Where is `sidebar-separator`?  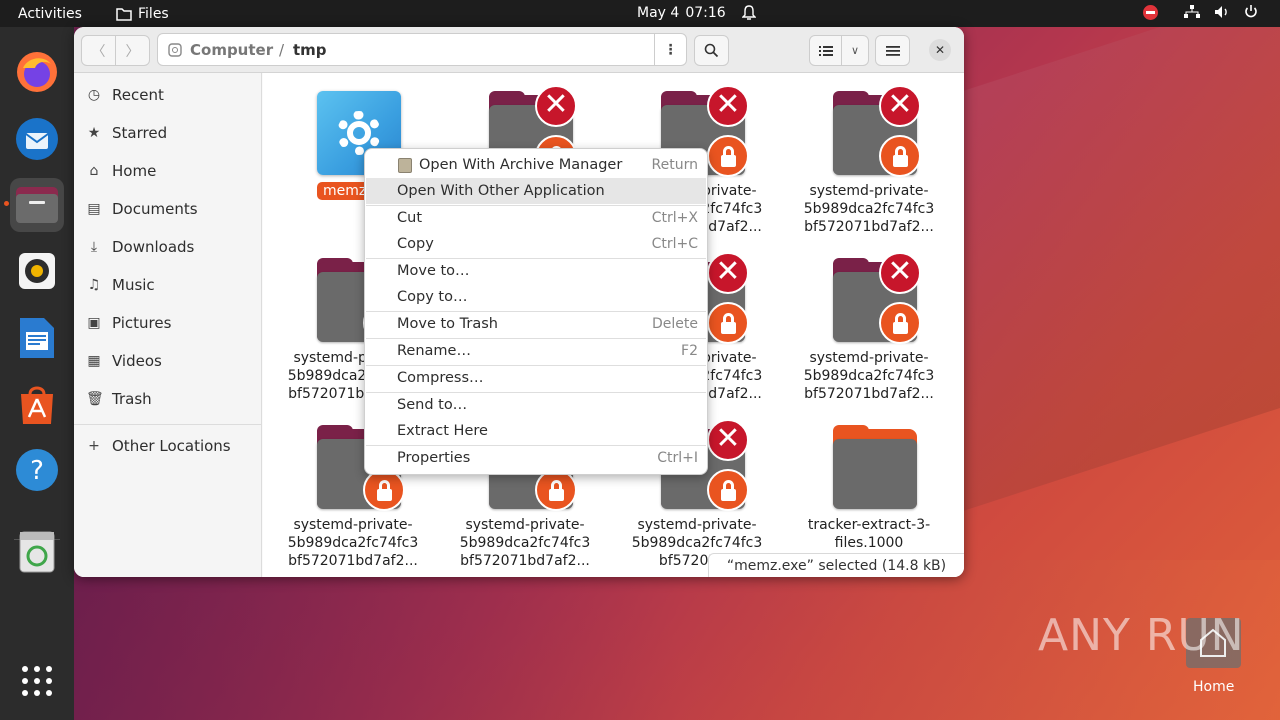
sidebar-separator is located at coordinates (168, 424).